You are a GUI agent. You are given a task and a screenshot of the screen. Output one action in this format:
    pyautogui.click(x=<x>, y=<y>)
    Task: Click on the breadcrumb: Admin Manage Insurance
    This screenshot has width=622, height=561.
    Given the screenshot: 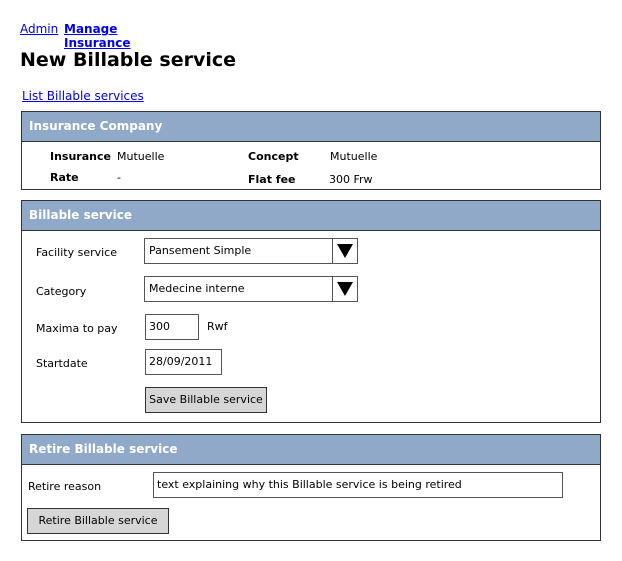 What is the action you would take?
    pyautogui.click(x=75, y=36)
    